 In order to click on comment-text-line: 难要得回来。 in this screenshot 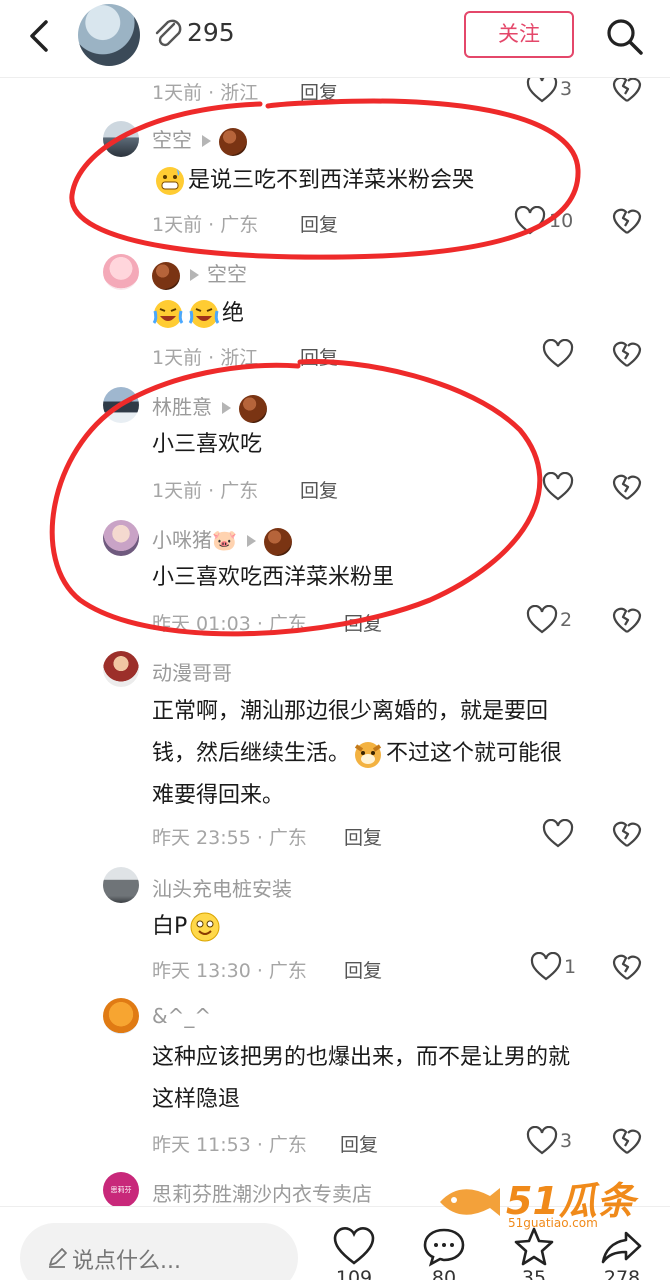, I will do `click(218, 795)`.